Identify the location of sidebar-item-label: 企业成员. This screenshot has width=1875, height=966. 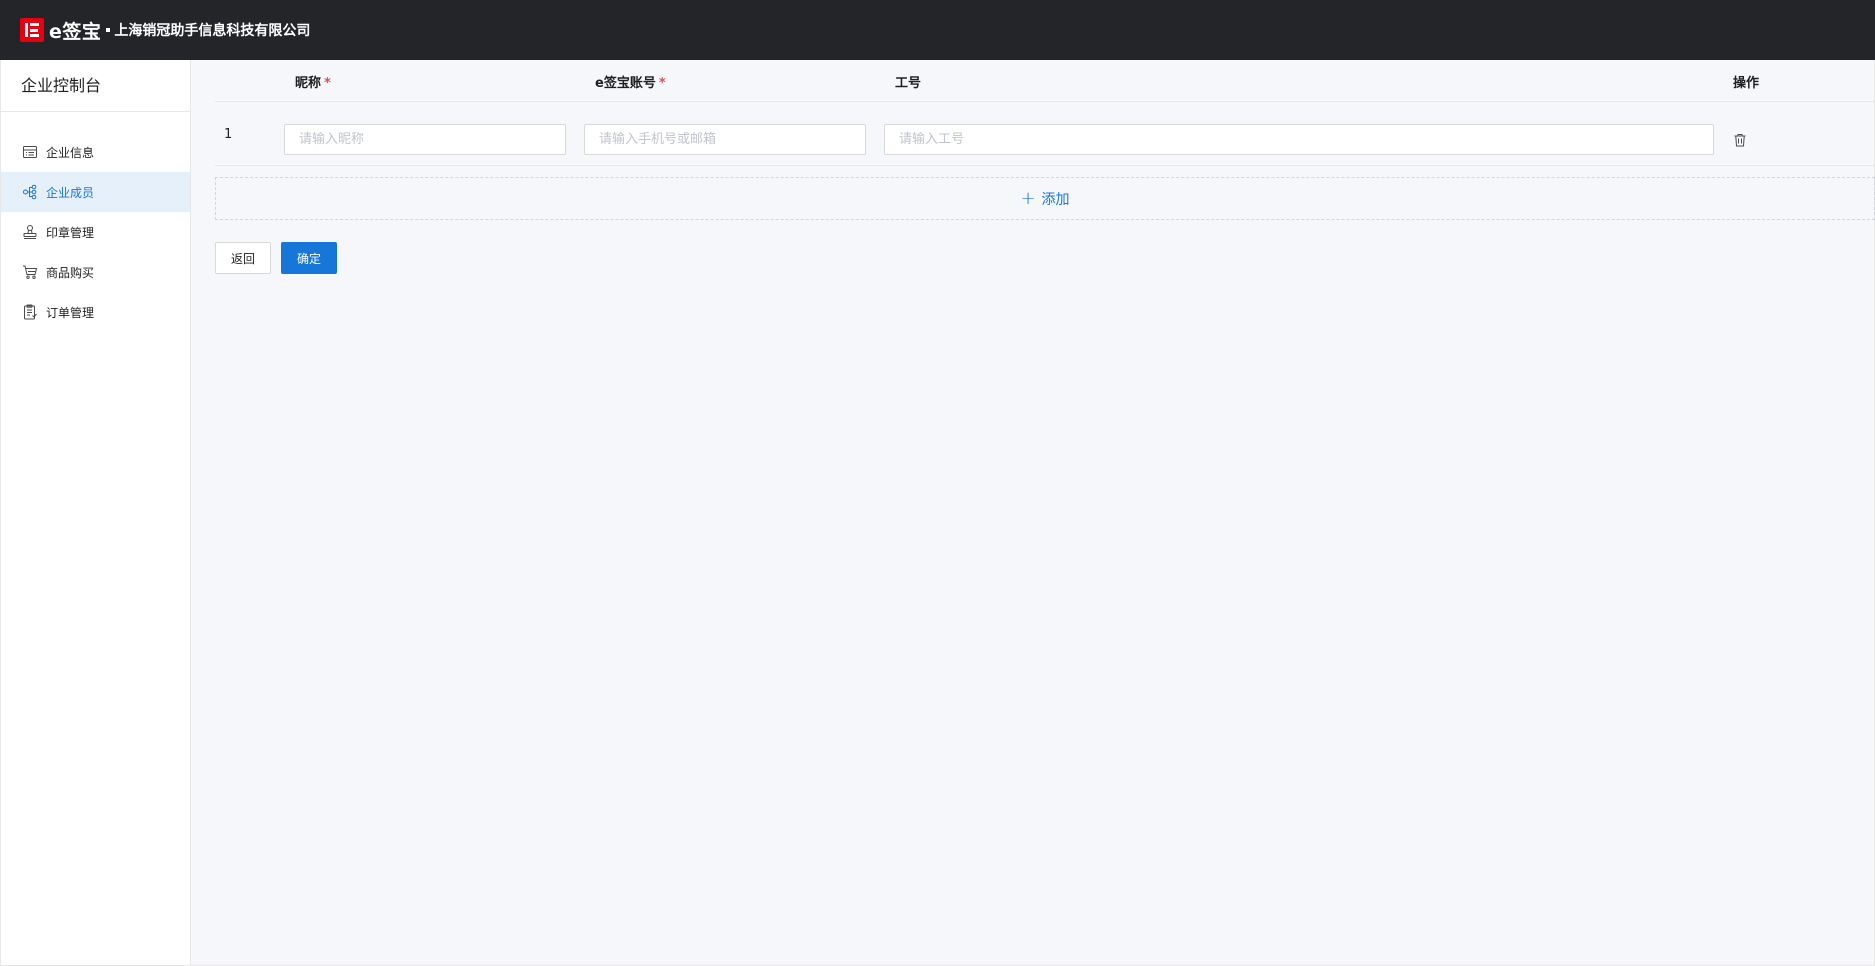
(70, 192).